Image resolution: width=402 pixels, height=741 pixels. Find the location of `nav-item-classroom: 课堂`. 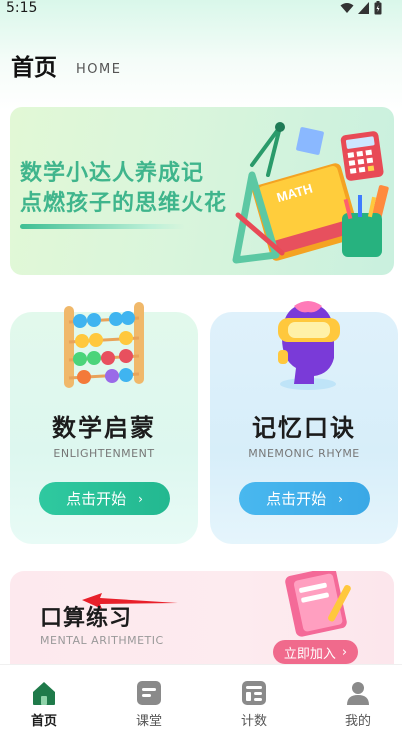

nav-item-classroom: 课堂 is located at coordinates (149, 704).